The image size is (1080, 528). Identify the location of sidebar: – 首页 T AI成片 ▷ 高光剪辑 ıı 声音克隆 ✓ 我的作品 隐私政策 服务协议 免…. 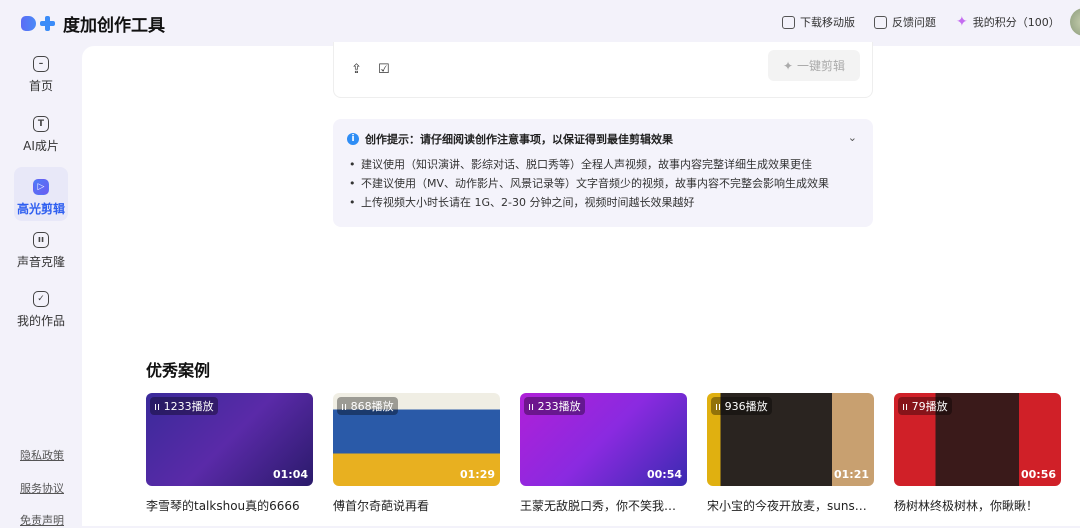
(41, 285).